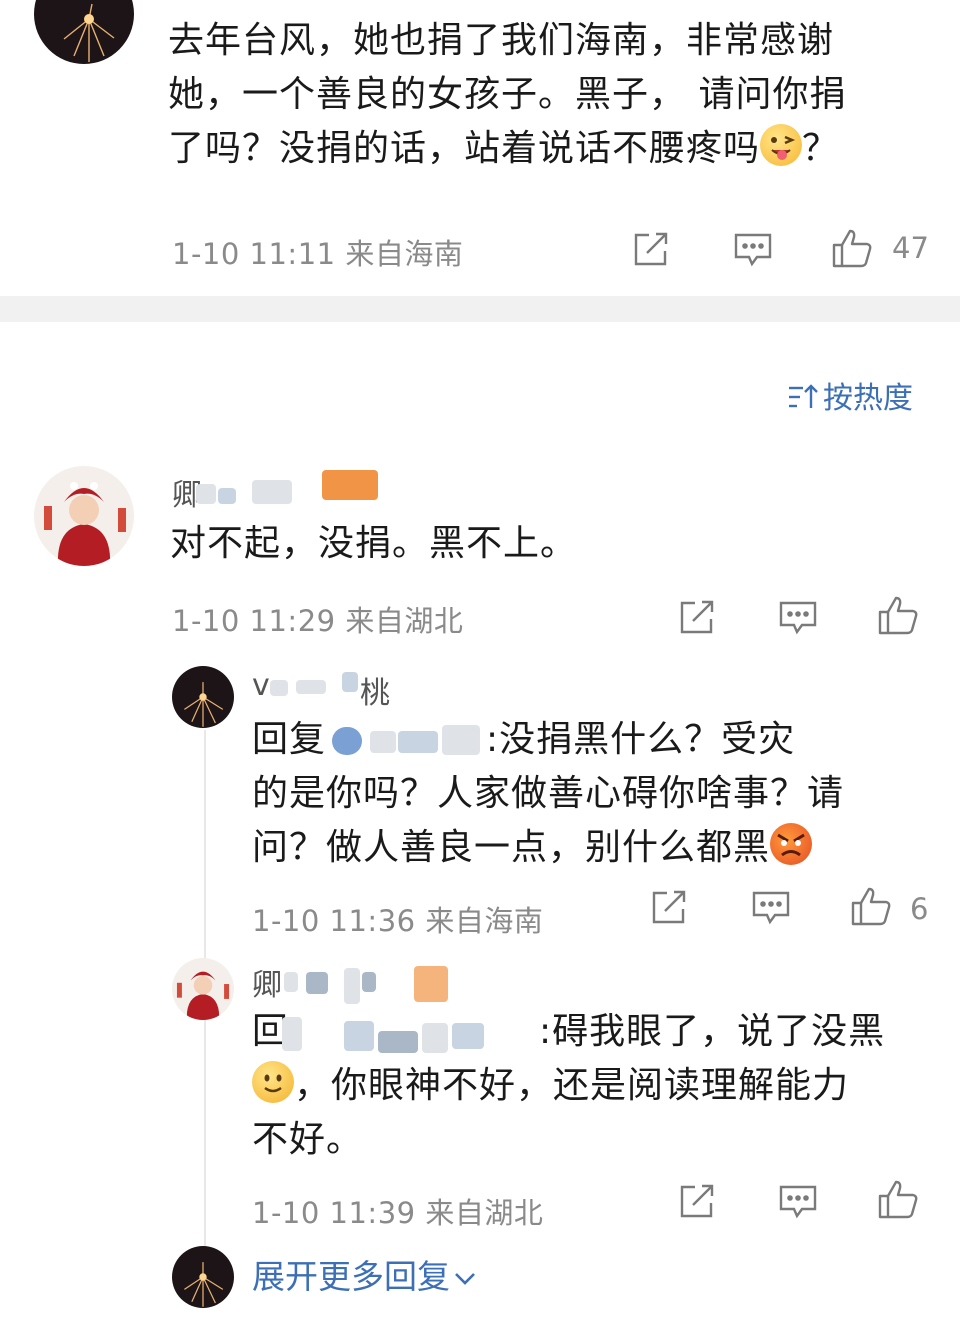  I want to click on reply-text: 回:碍我眼了，说了没黑 ，你眼神不好，还是阅读理解能力 不好。, so click(592, 1086).